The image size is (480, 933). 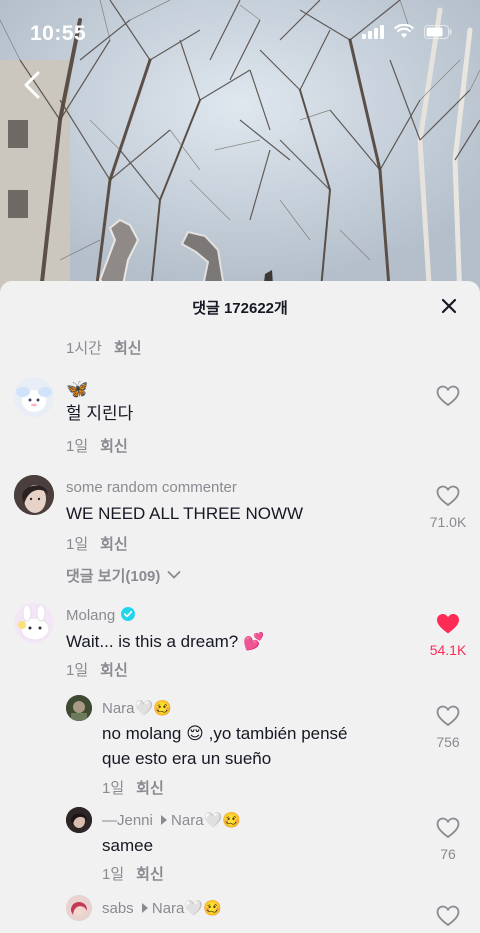 I want to click on view-replies-button: 댓글 보기(109), so click(x=123, y=575).